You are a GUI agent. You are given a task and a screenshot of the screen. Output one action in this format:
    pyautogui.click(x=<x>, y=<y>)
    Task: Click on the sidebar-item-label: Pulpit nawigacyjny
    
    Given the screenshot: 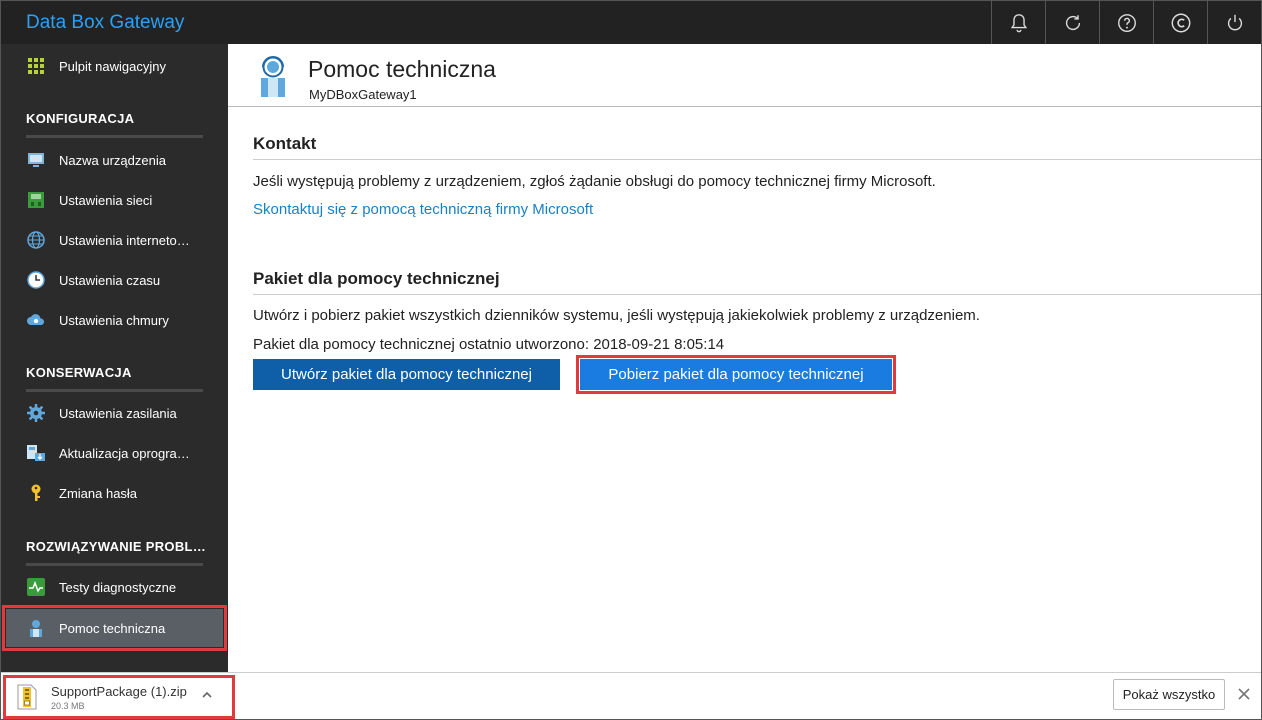 What is the action you would take?
    pyautogui.click(x=112, y=66)
    